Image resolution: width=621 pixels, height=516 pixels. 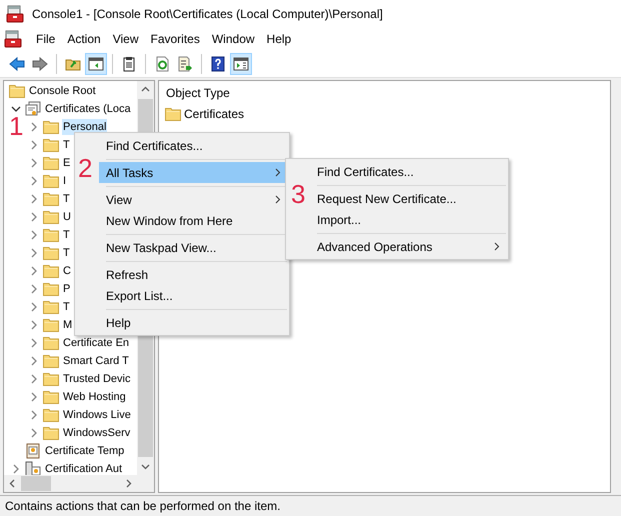 I want to click on status-text: Contains actions that can be performed on the item., so click(x=142, y=506).